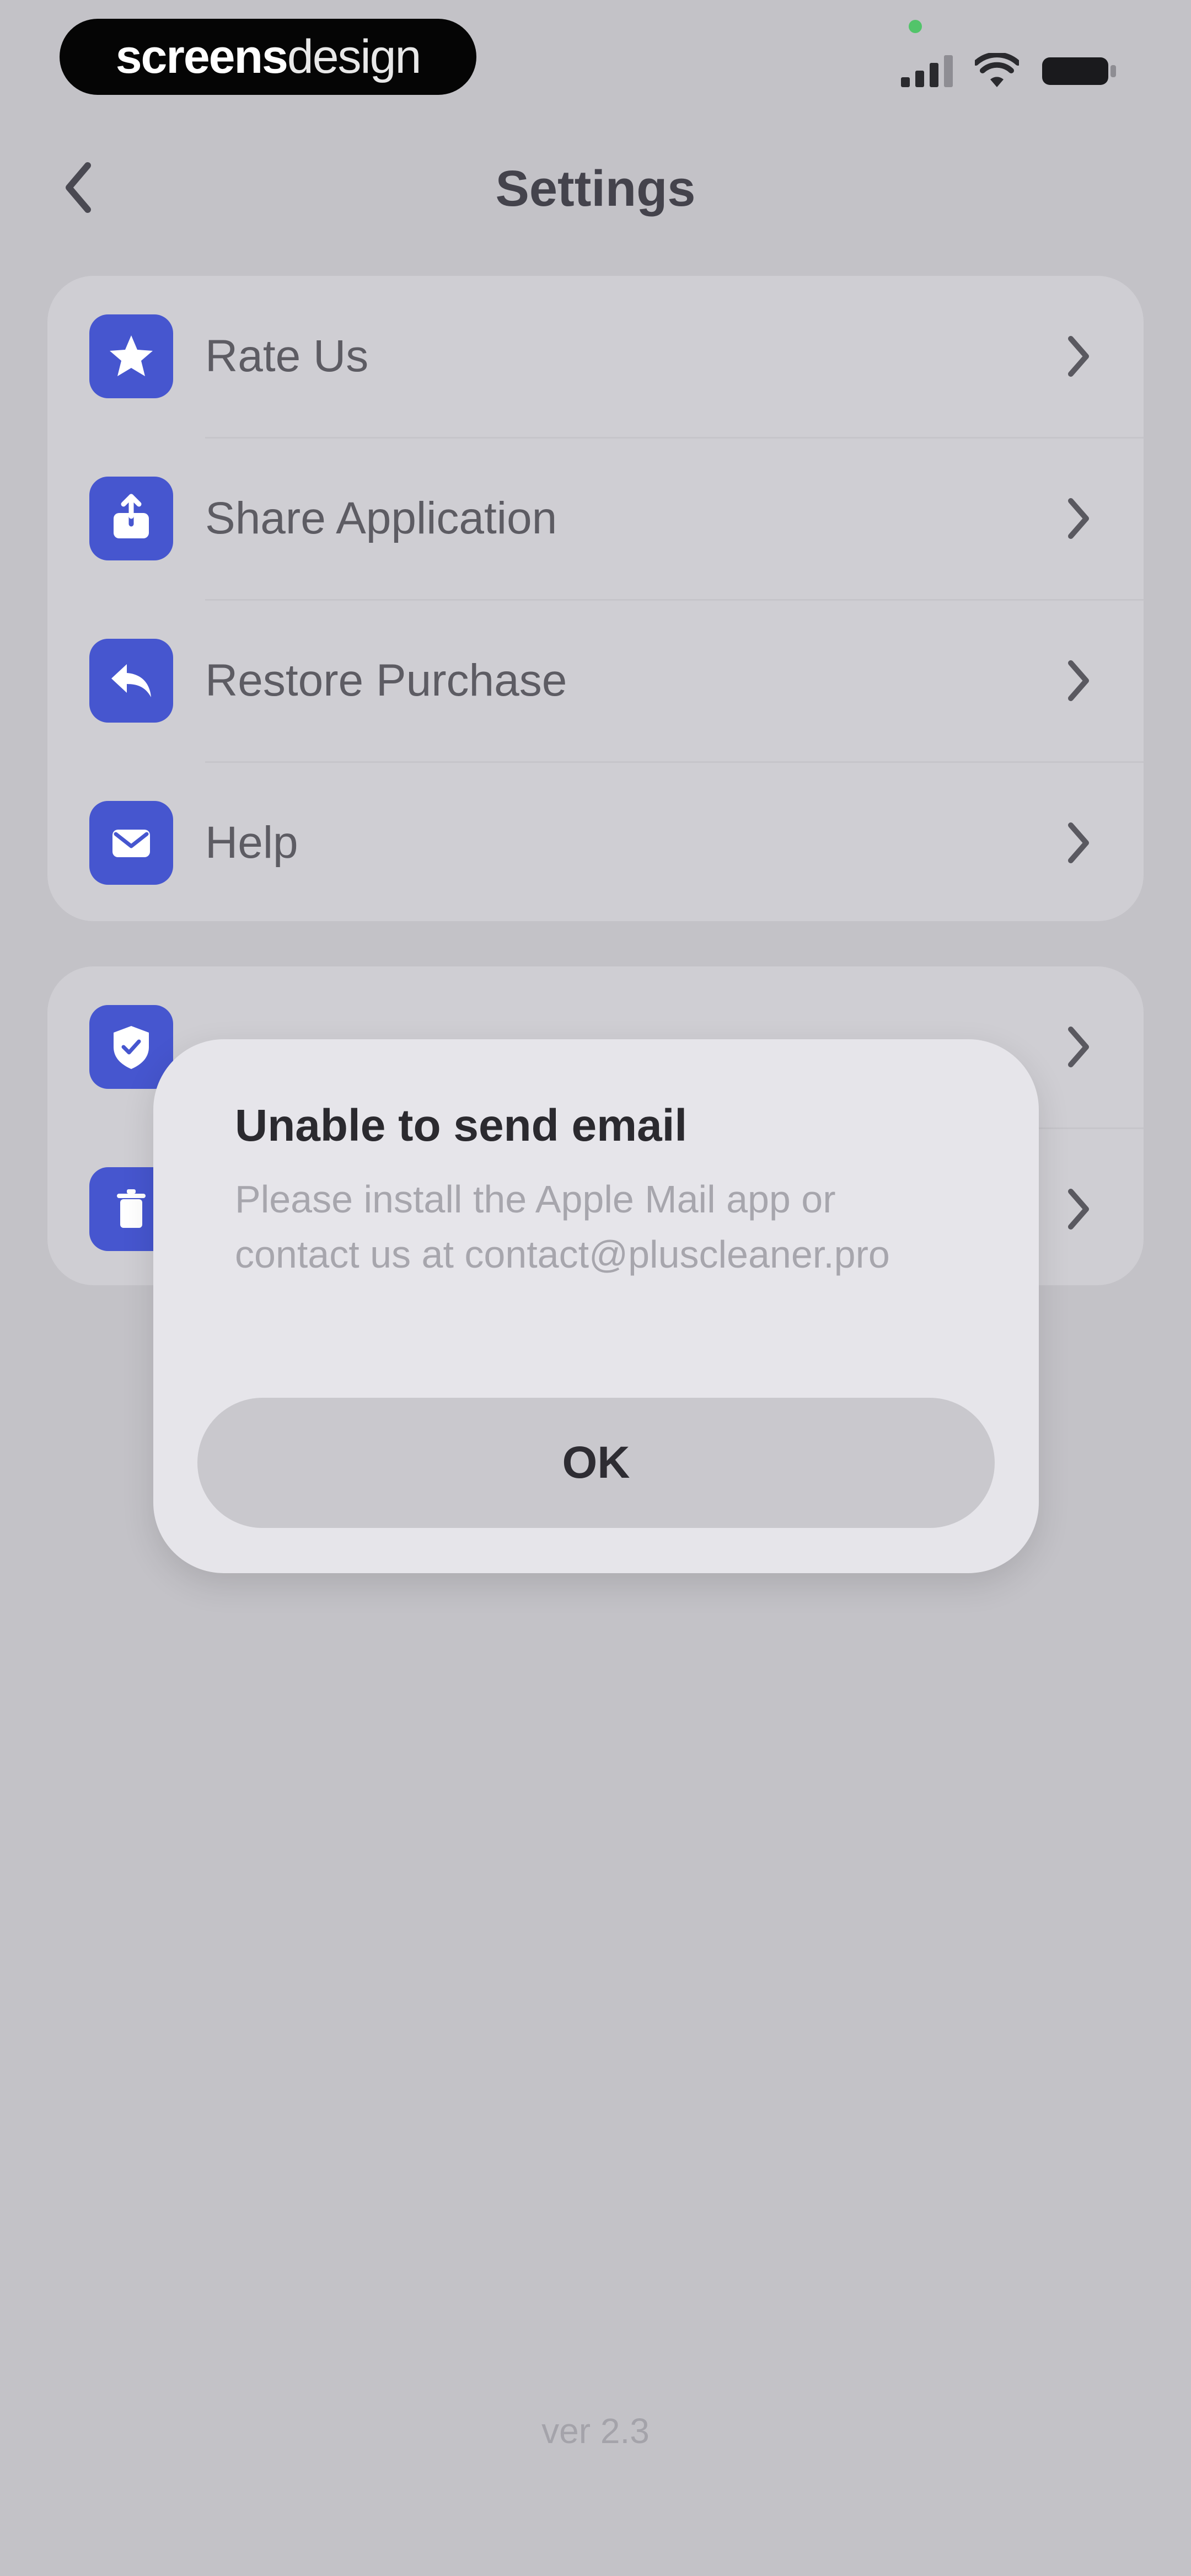 The width and height of the screenshot is (1191, 2576). I want to click on alert-title: Unable to send email, so click(461, 1125).